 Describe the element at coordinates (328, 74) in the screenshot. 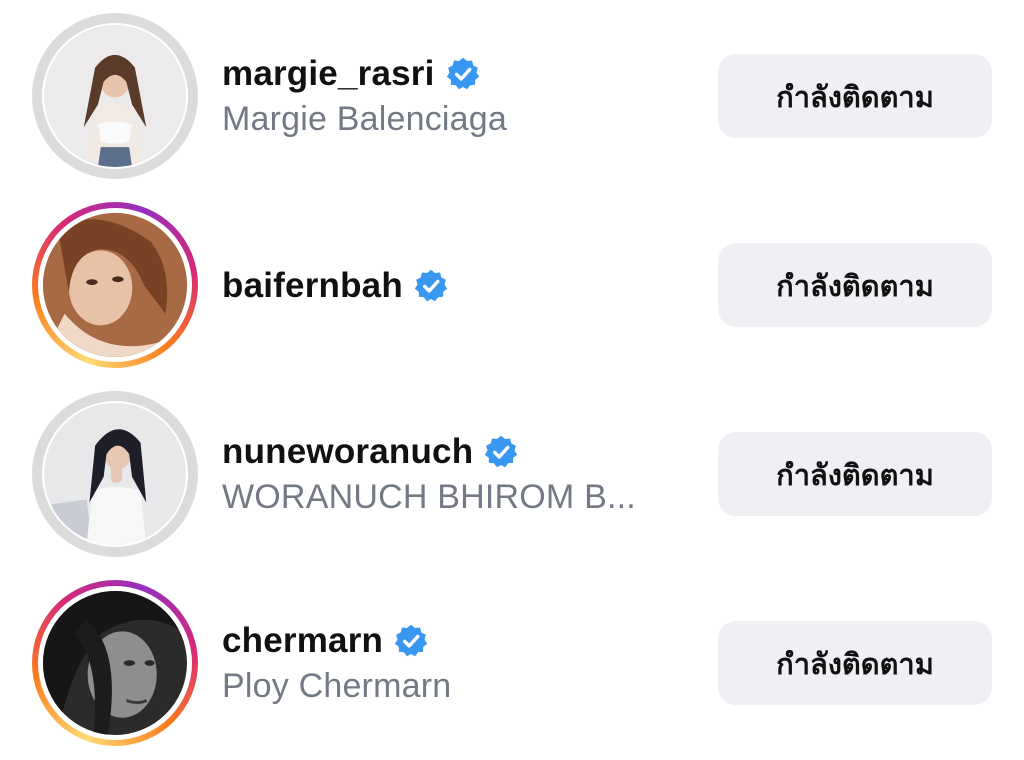

I see `username: margie_rasri` at that location.